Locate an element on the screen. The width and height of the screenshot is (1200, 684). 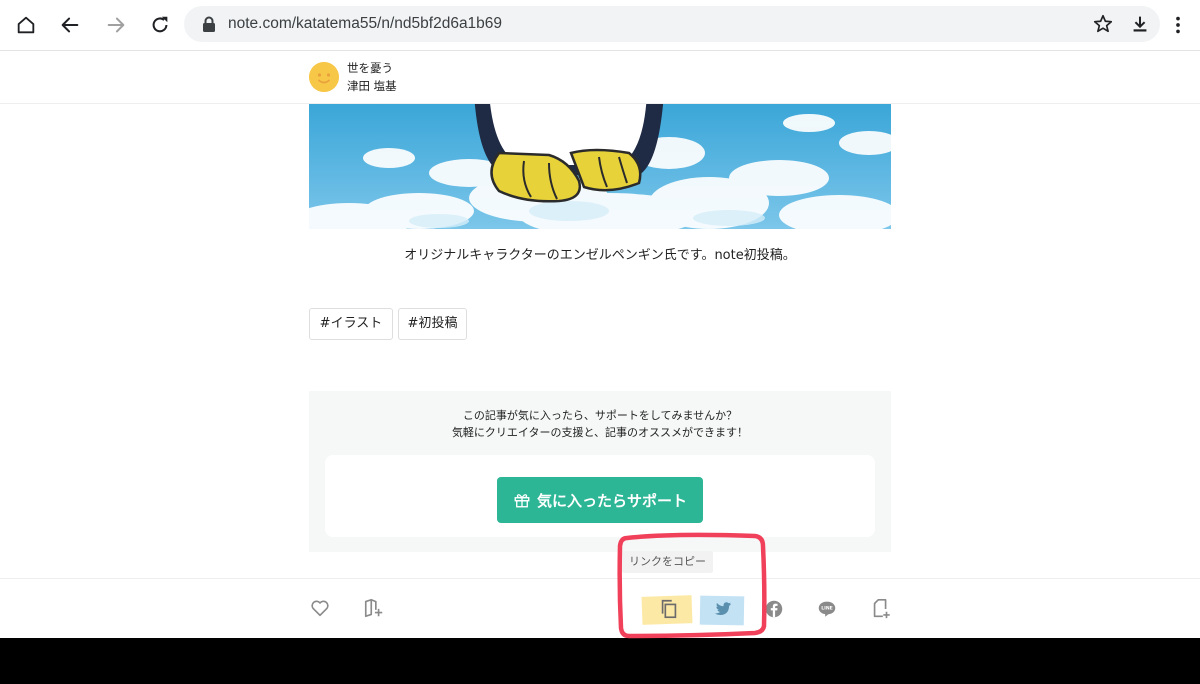
svg-text: LINE is located at coordinates (827, 609).